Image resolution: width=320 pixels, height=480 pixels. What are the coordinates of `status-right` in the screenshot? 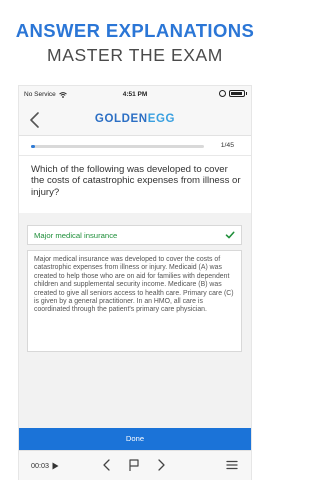 It's located at (232, 93).